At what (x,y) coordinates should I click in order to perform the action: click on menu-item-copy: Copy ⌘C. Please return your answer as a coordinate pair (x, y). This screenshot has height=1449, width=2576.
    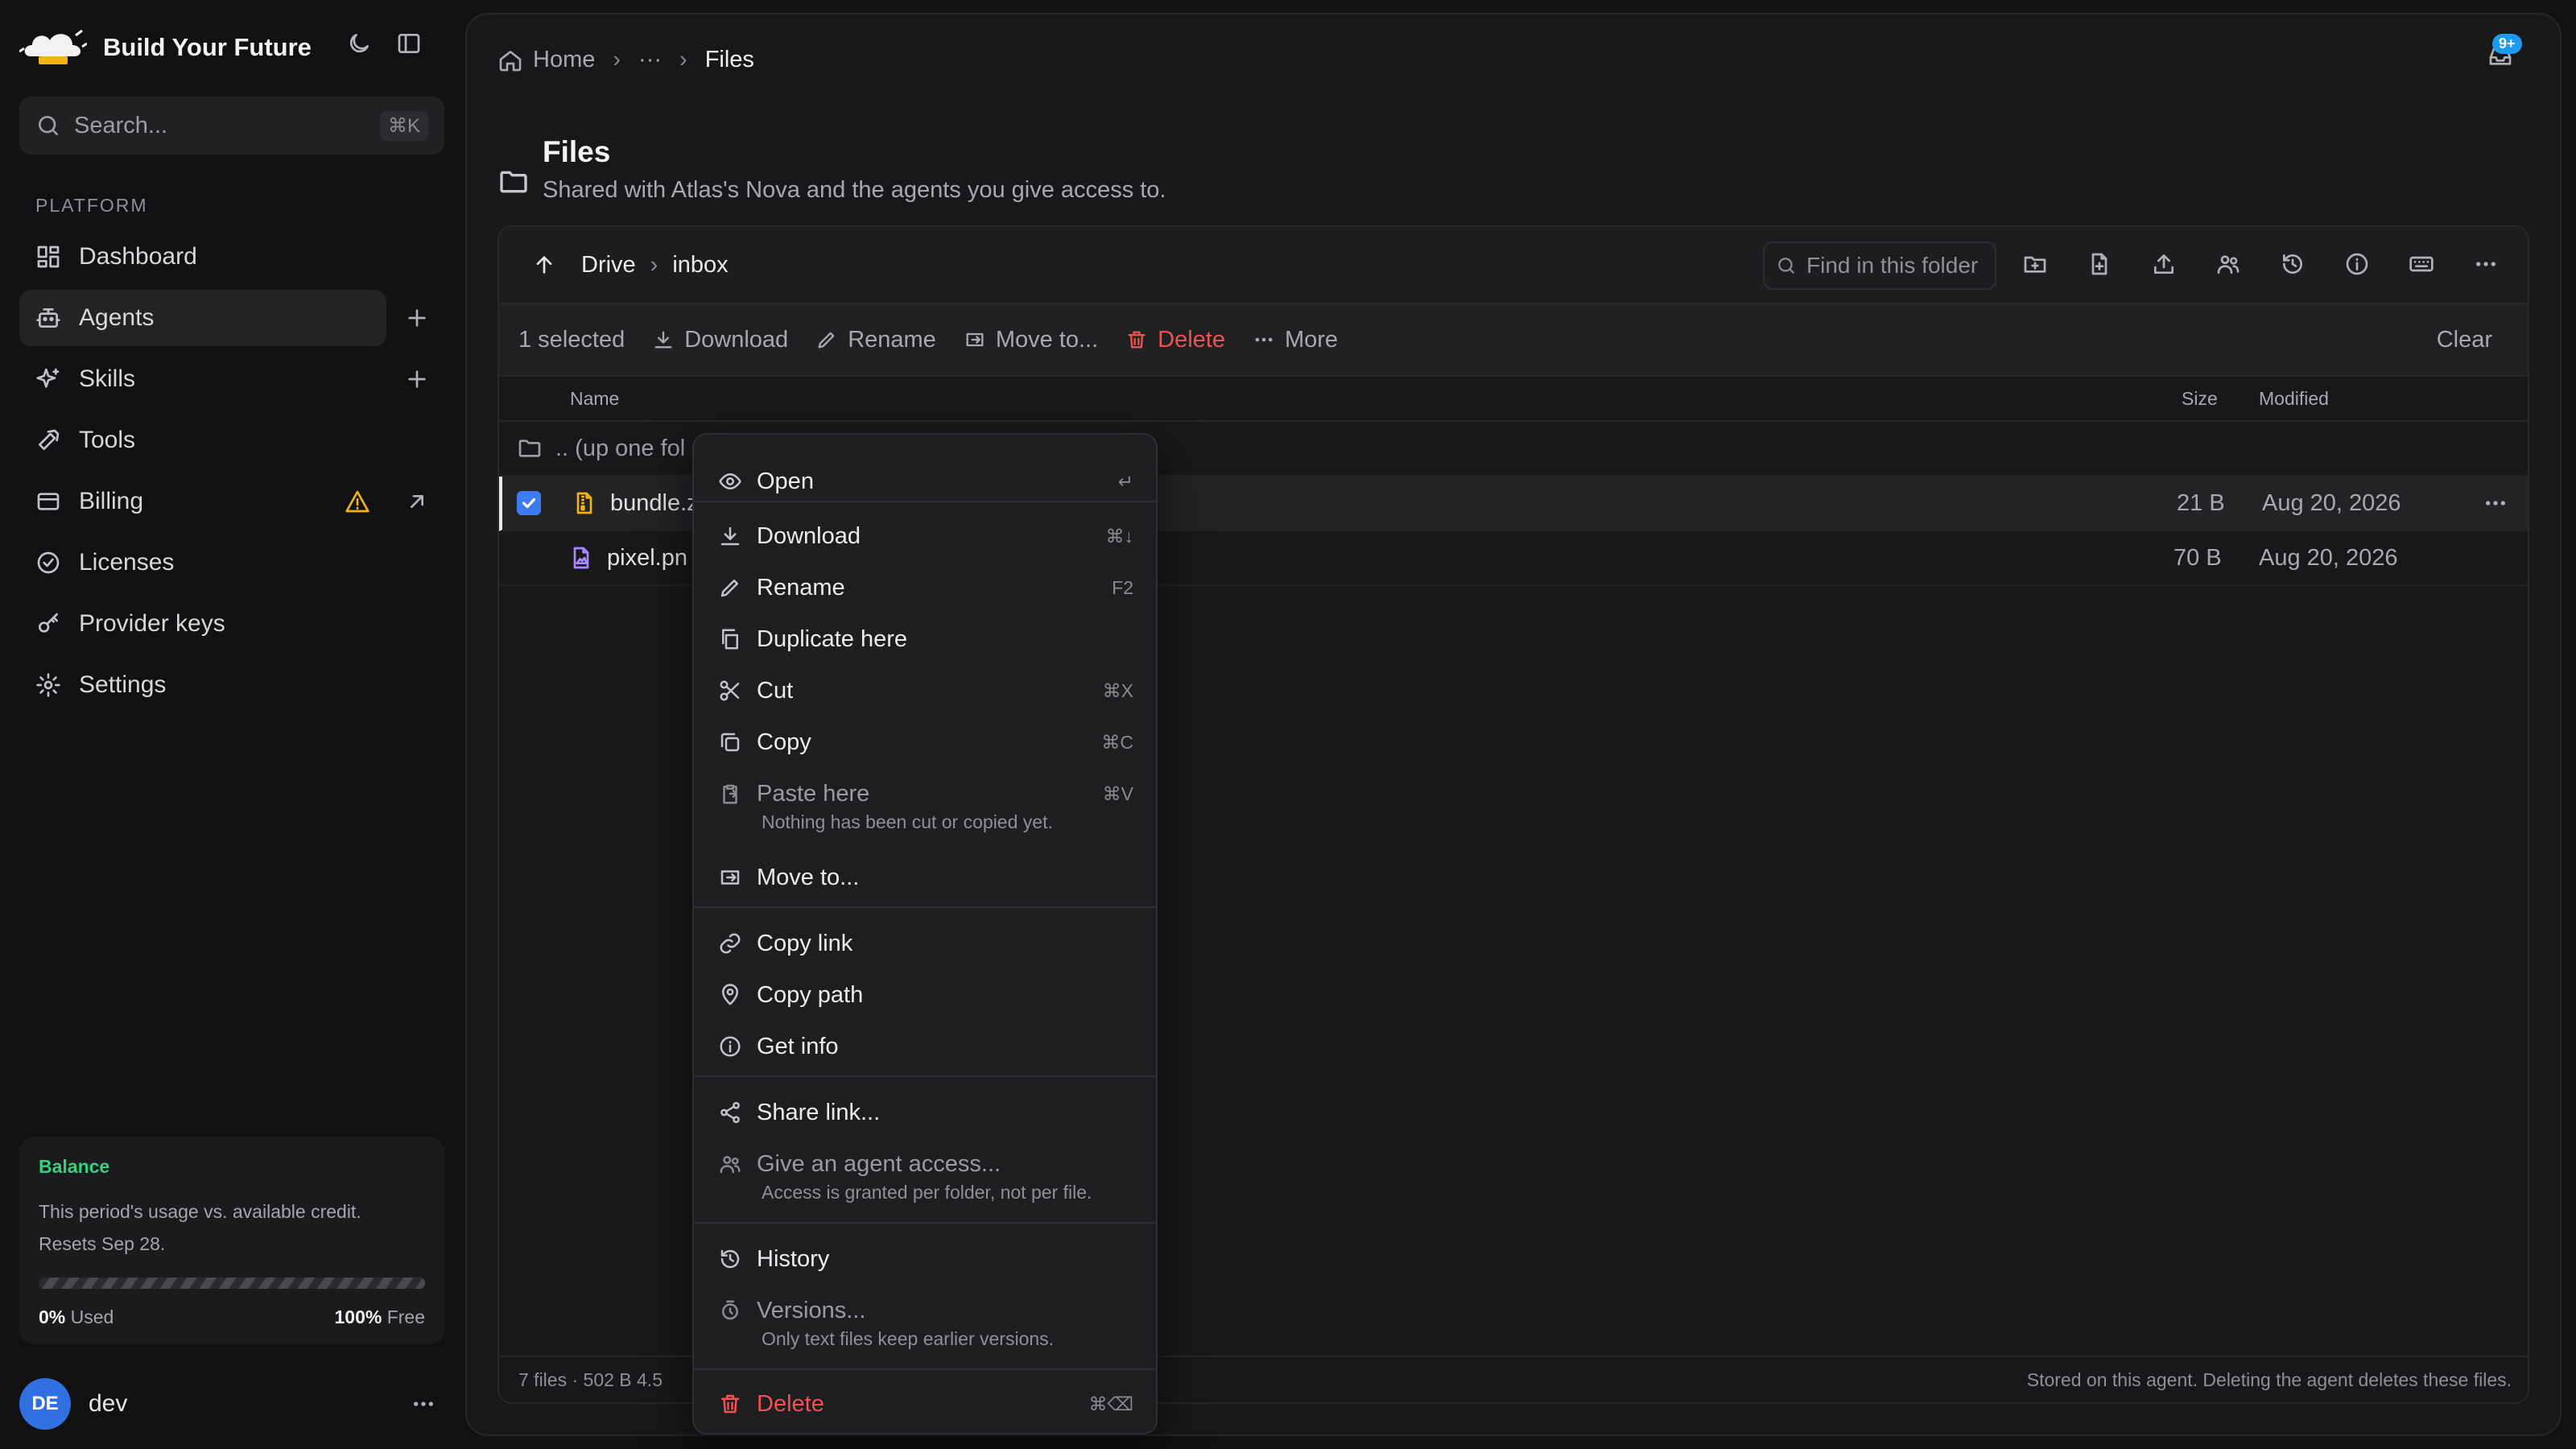
    Looking at the image, I should click on (925, 742).